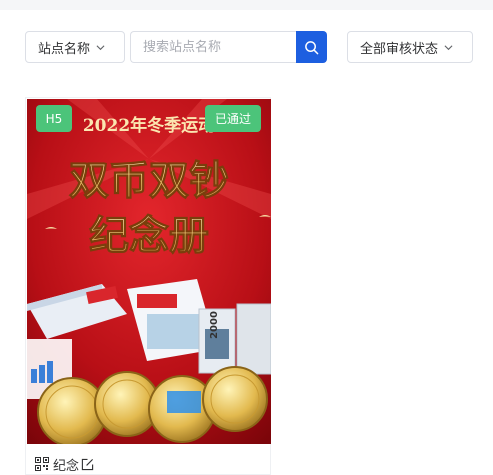  I want to click on search-button, so click(311, 47).